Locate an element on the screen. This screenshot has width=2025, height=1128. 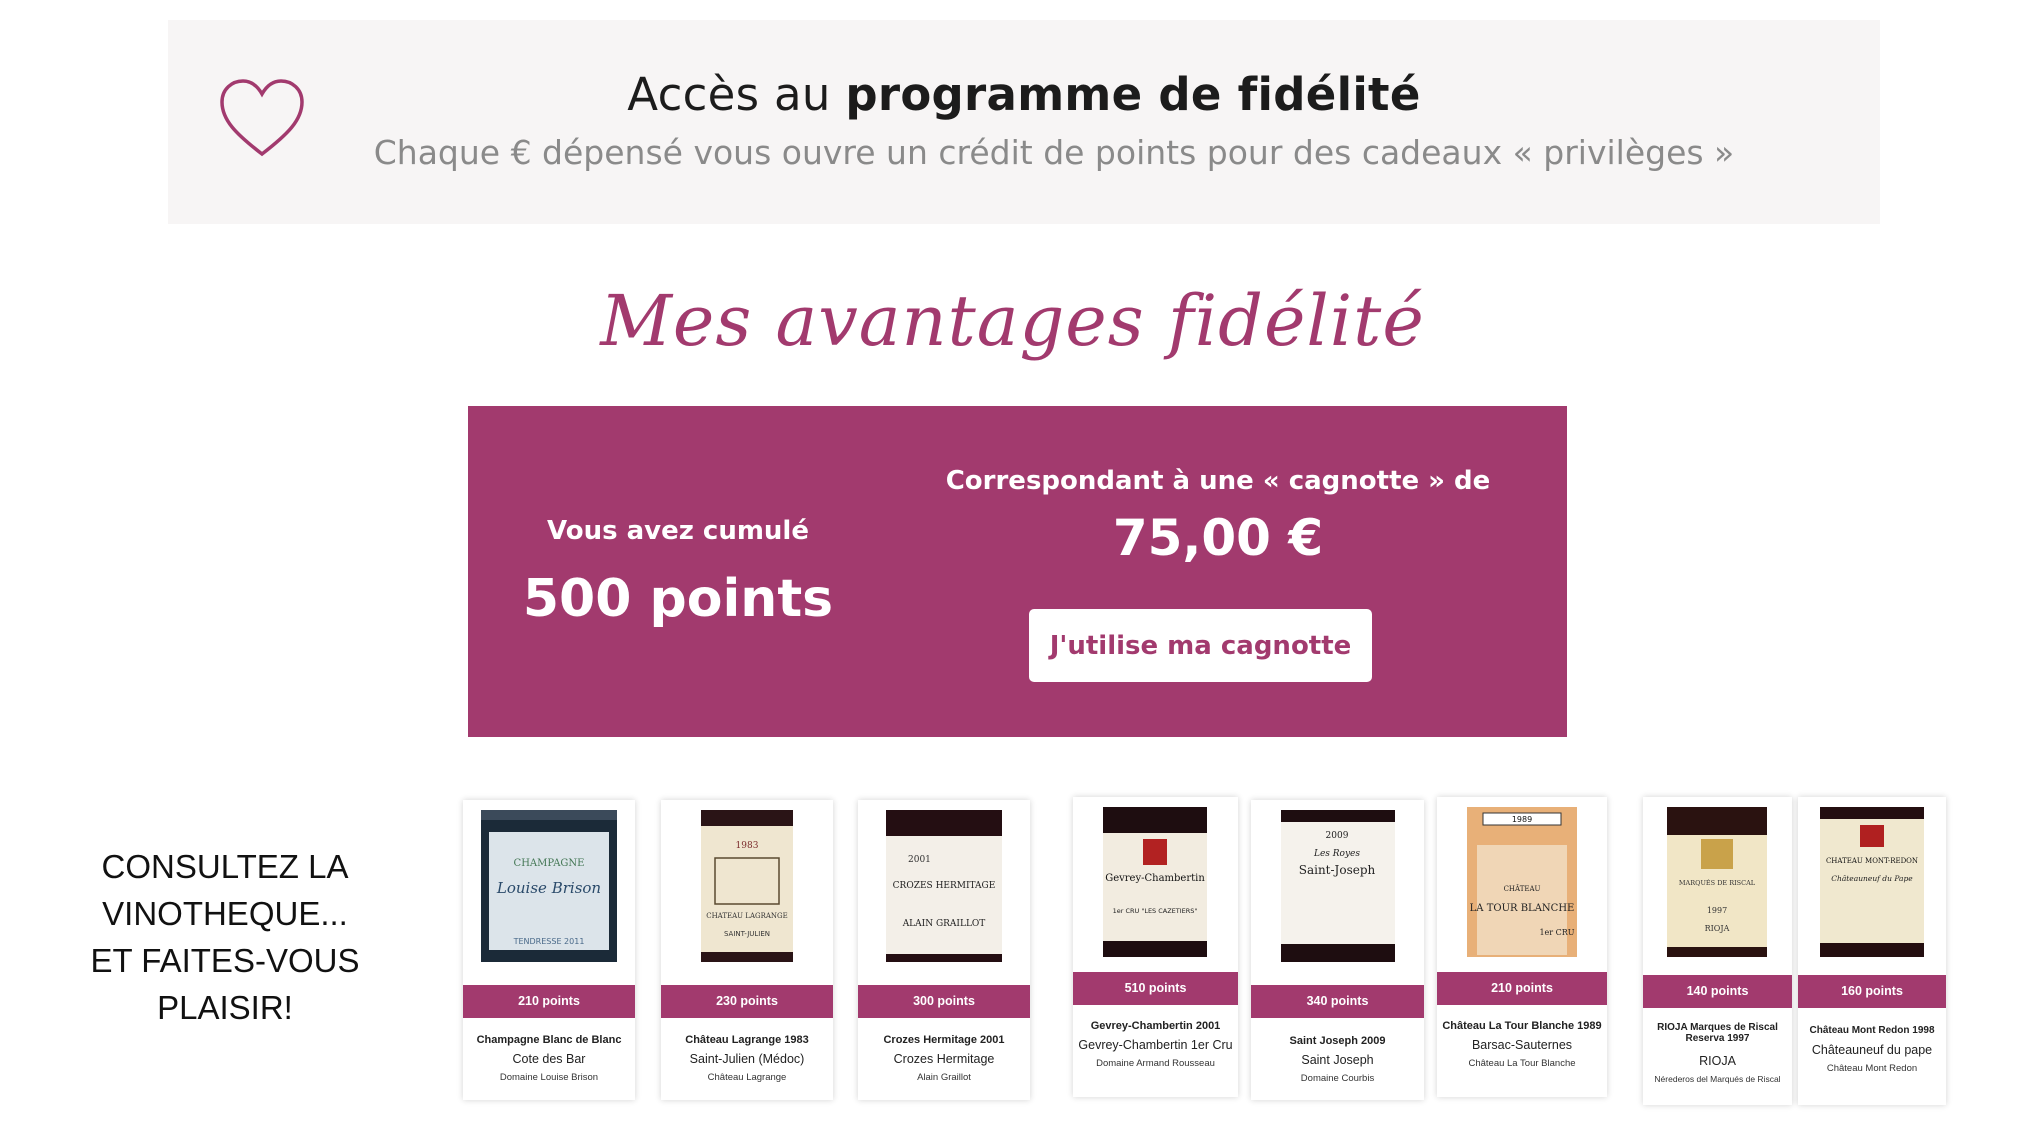
wine-bottle-image: 1983 CHATEAU LAGRANGE SAINT-JULIEN is located at coordinates (747, 886).